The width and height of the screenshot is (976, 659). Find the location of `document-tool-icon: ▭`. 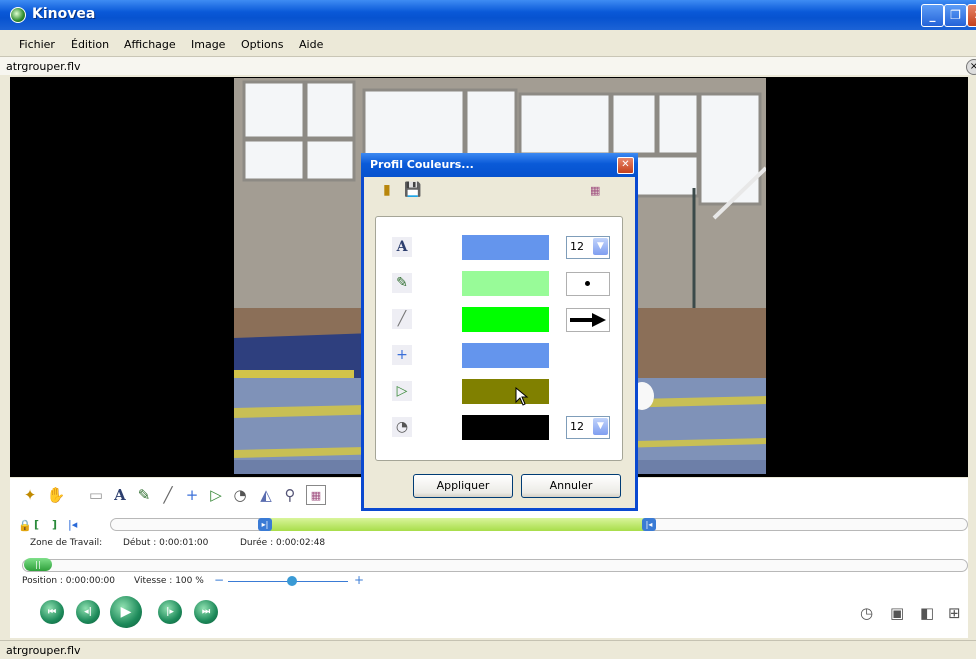

document-tool-icon: ▭ is located at coordinates (96, 495).